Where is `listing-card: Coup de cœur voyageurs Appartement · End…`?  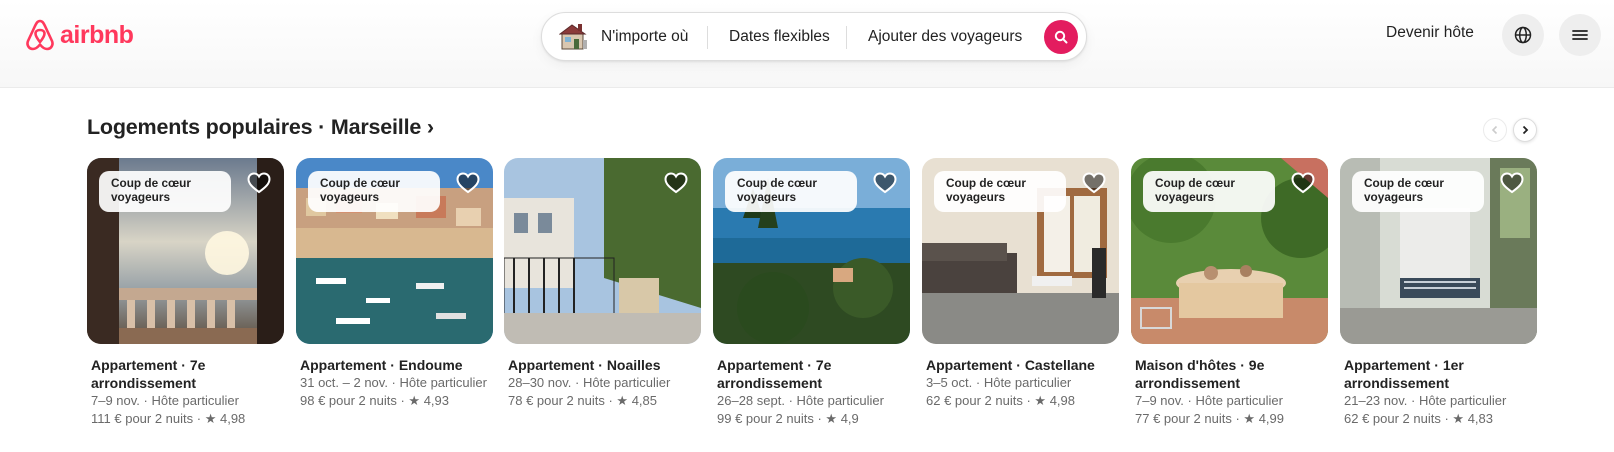
listing-card: Coup de cœur voyageurs Appartement · End… is located at coordinates (394, 284).